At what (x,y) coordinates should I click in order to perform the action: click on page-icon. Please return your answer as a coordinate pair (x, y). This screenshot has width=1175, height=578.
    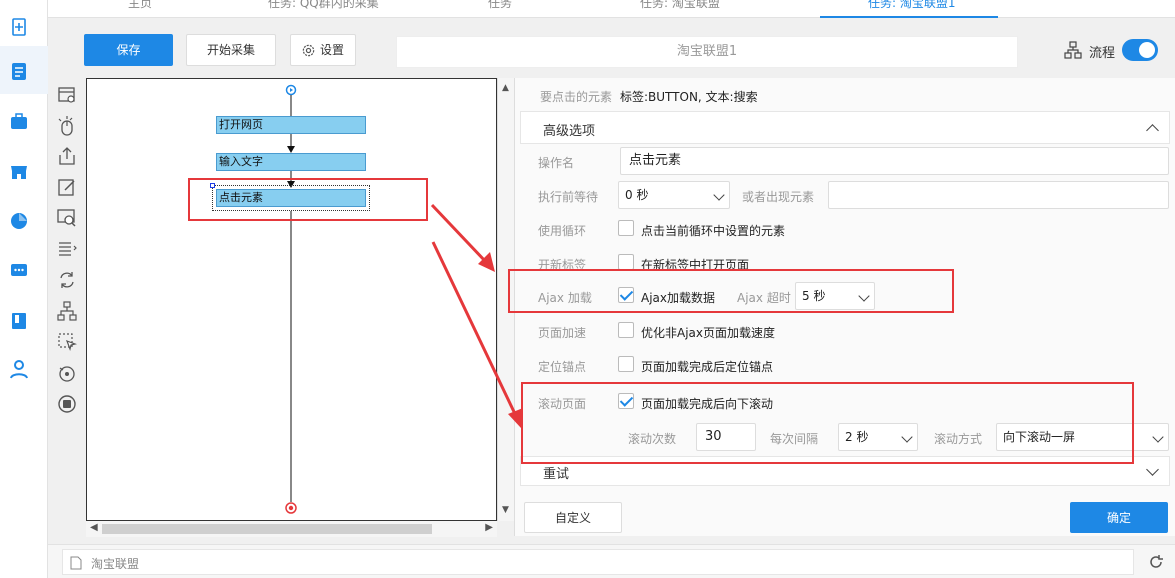
    Looking at the image, I should click on (76, 563).